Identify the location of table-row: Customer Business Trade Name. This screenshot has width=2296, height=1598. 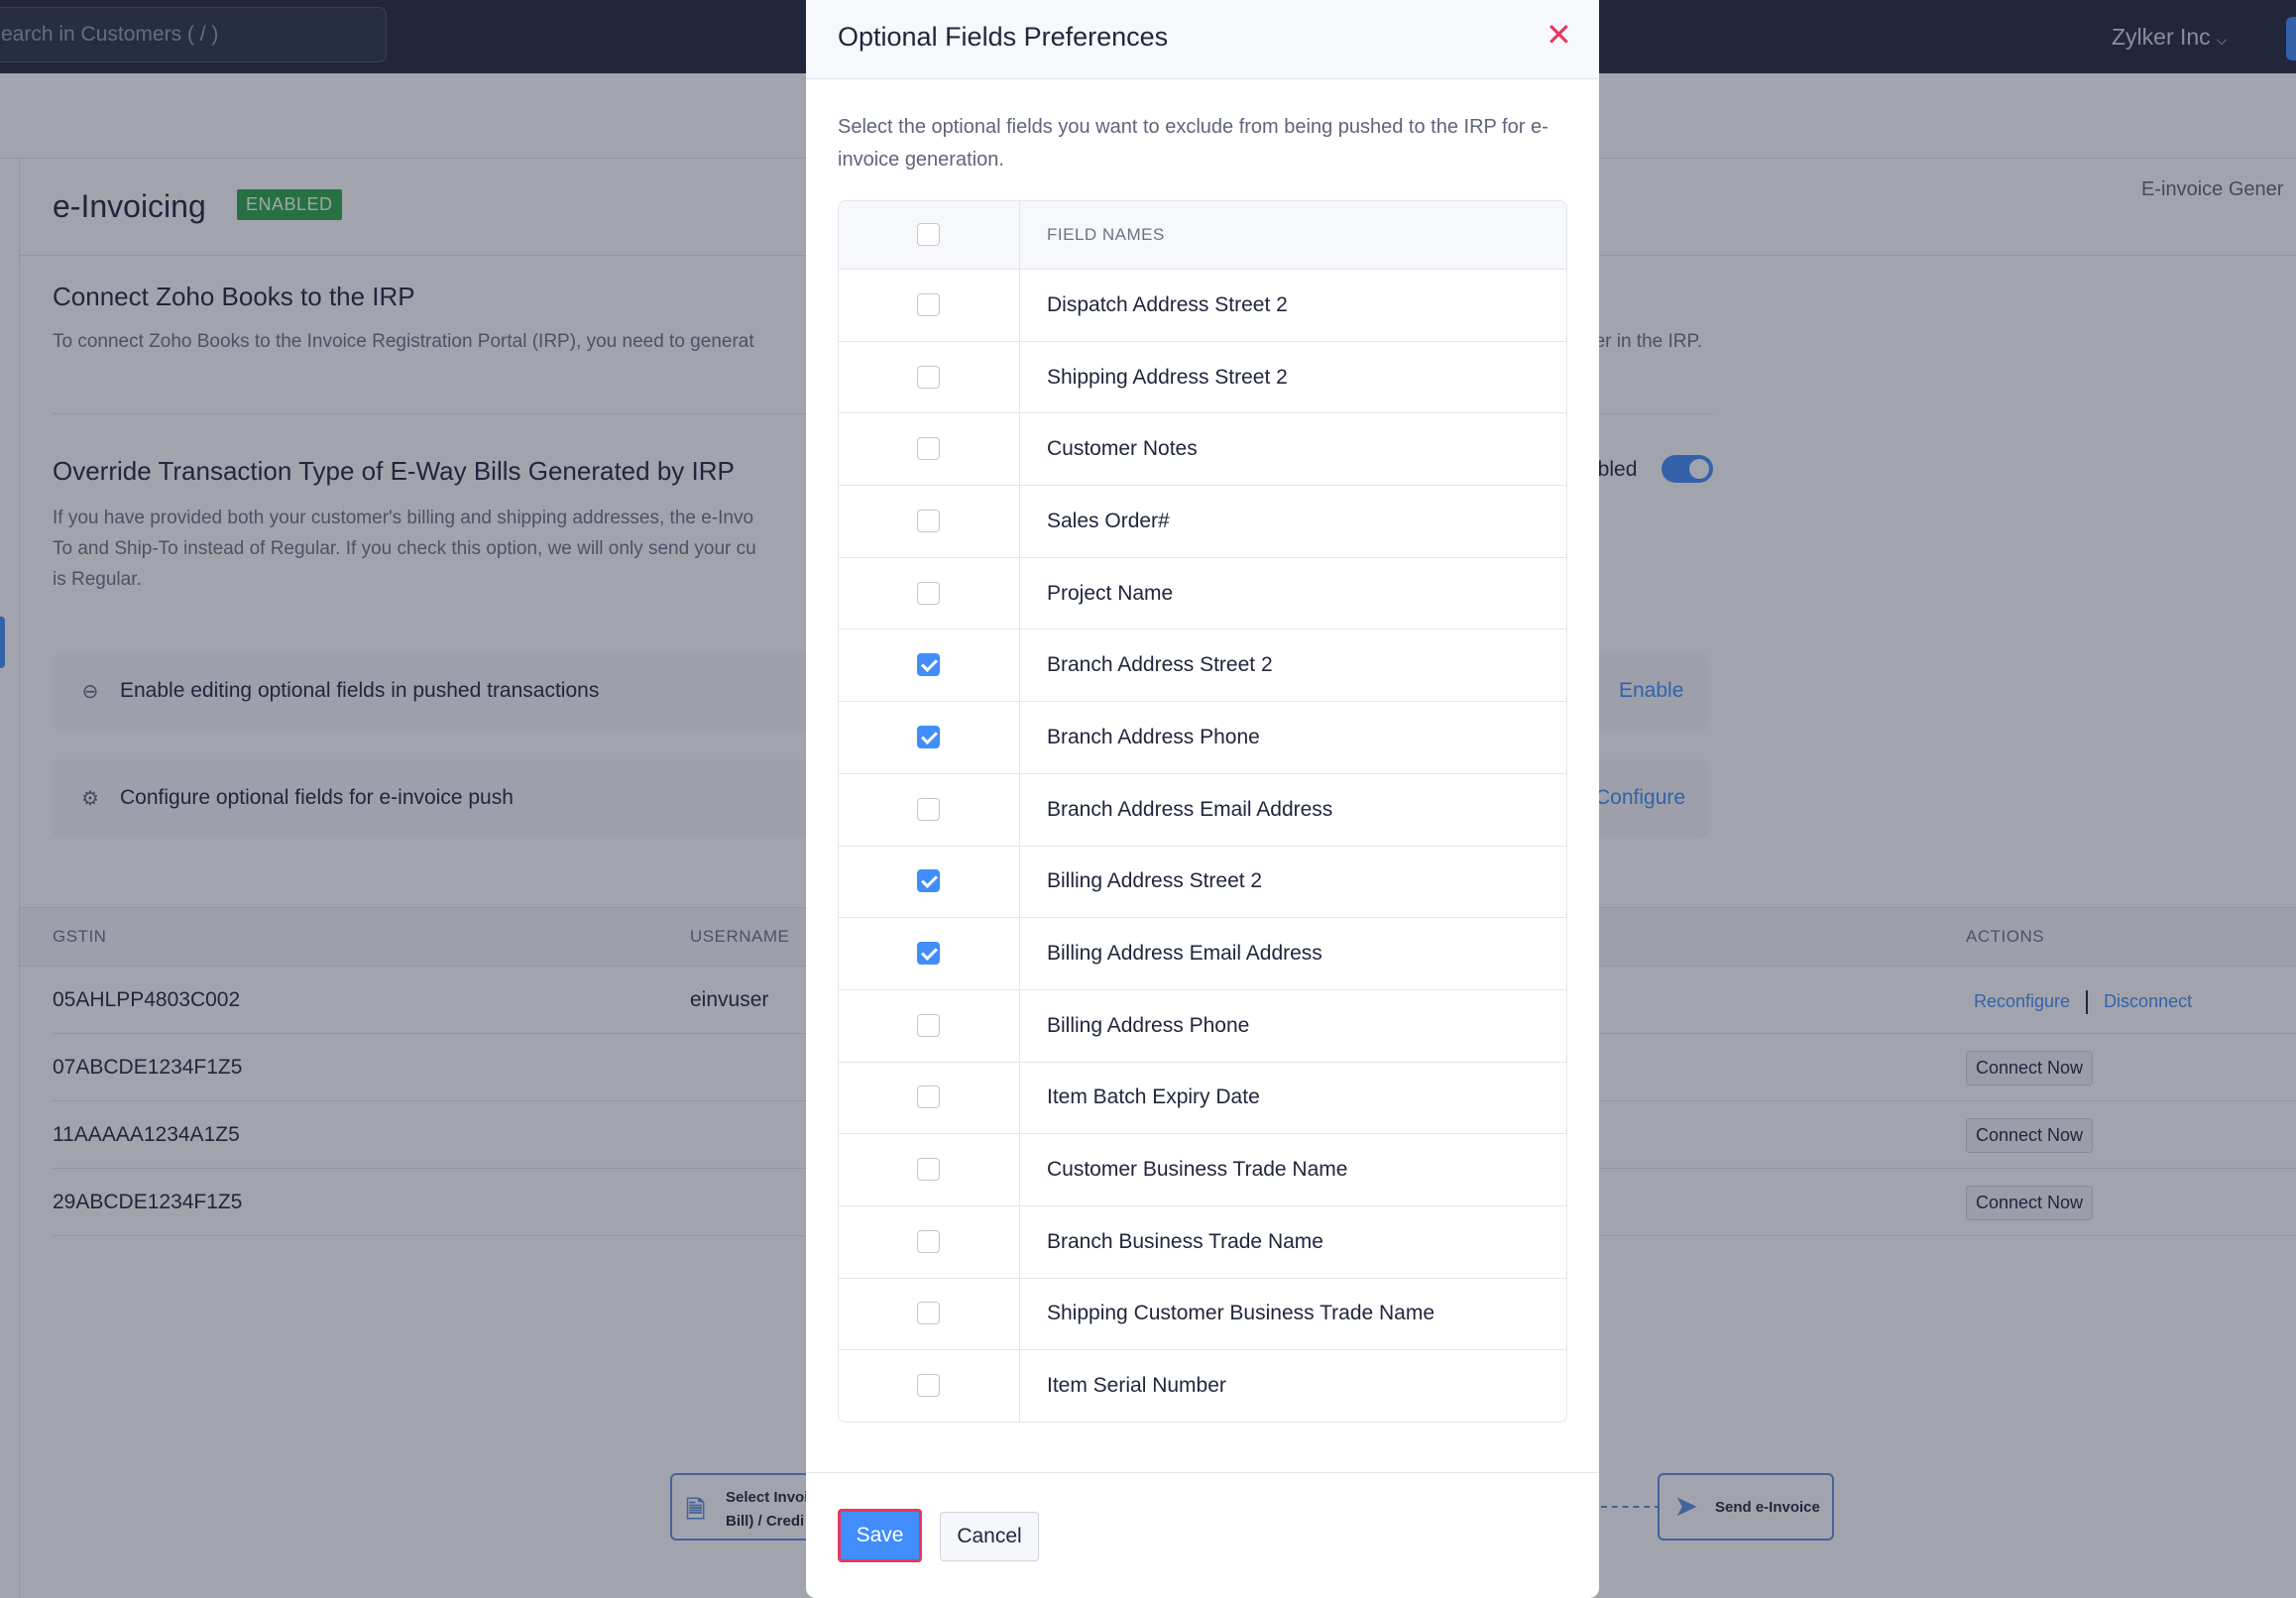
(1202, 1169).